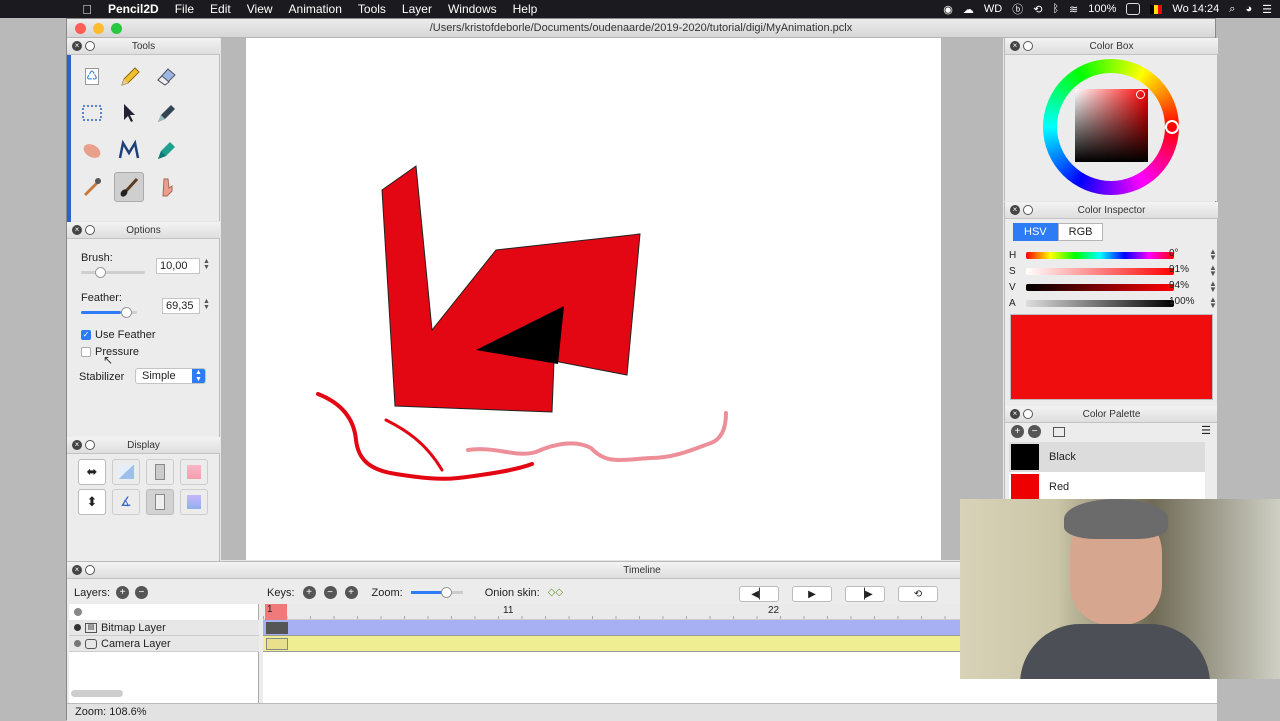 The height and width of the screenshot is (721, 1280). What do you see at coordinates (133, 9) in the screenshot?
I see `menu-app: Pencil2D` at bounding box center [133, 9].